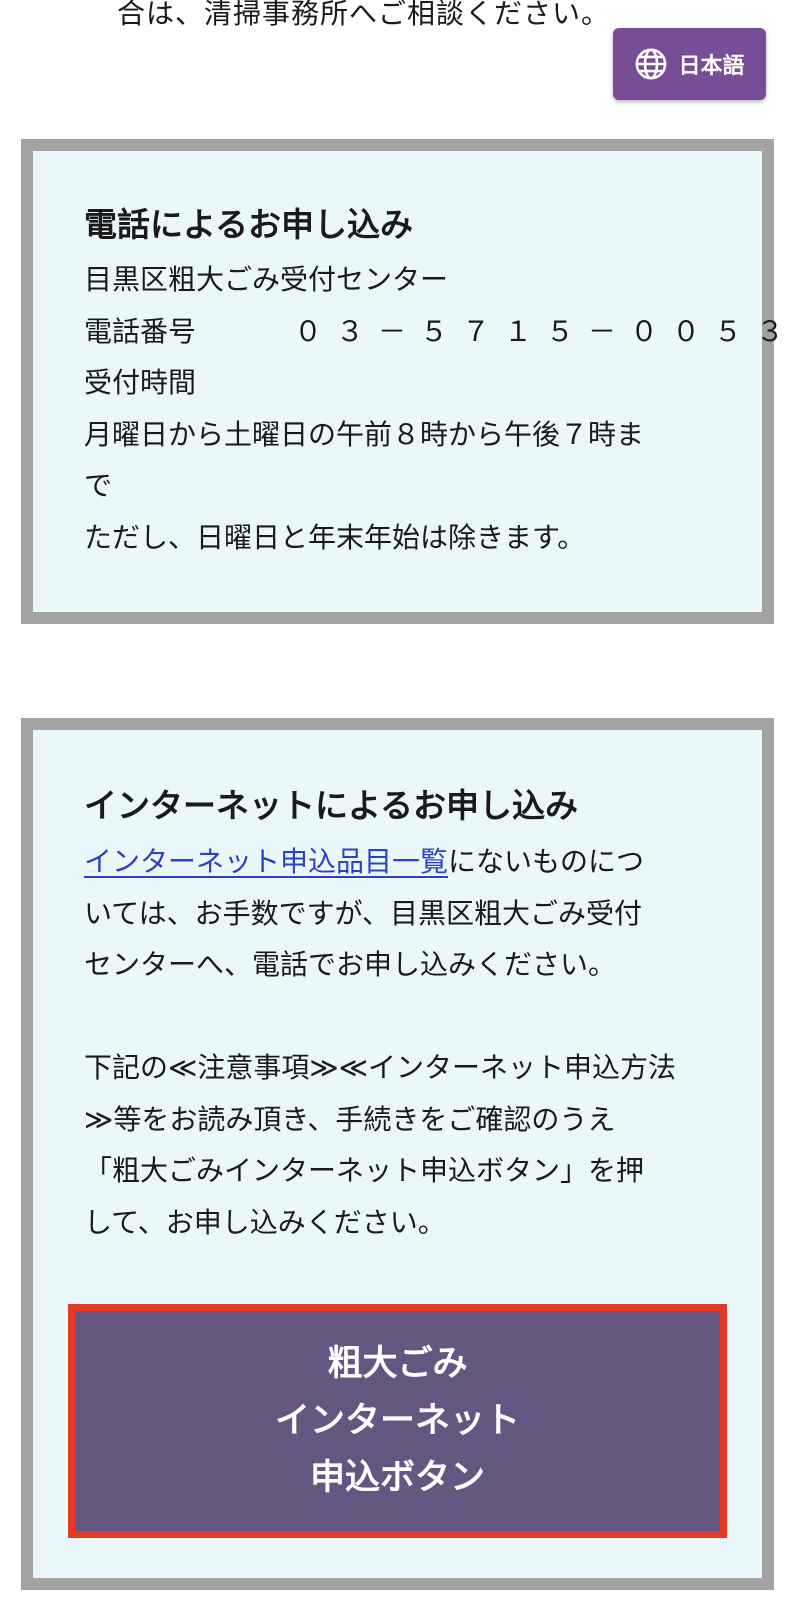 The width and height of the screenshot is (794, 1624). I want to click on paragraph-2-line-1: 下記の≪注意事項≫≪インターネット申込方法, so click(380, 1067).